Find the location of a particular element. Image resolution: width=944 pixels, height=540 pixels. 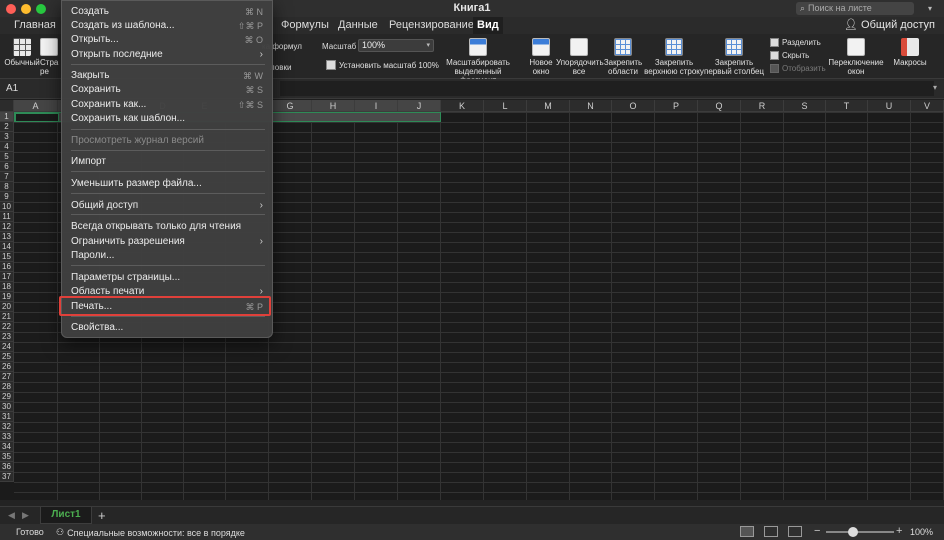

row-header: 34 is located at coordinates (7, 447).